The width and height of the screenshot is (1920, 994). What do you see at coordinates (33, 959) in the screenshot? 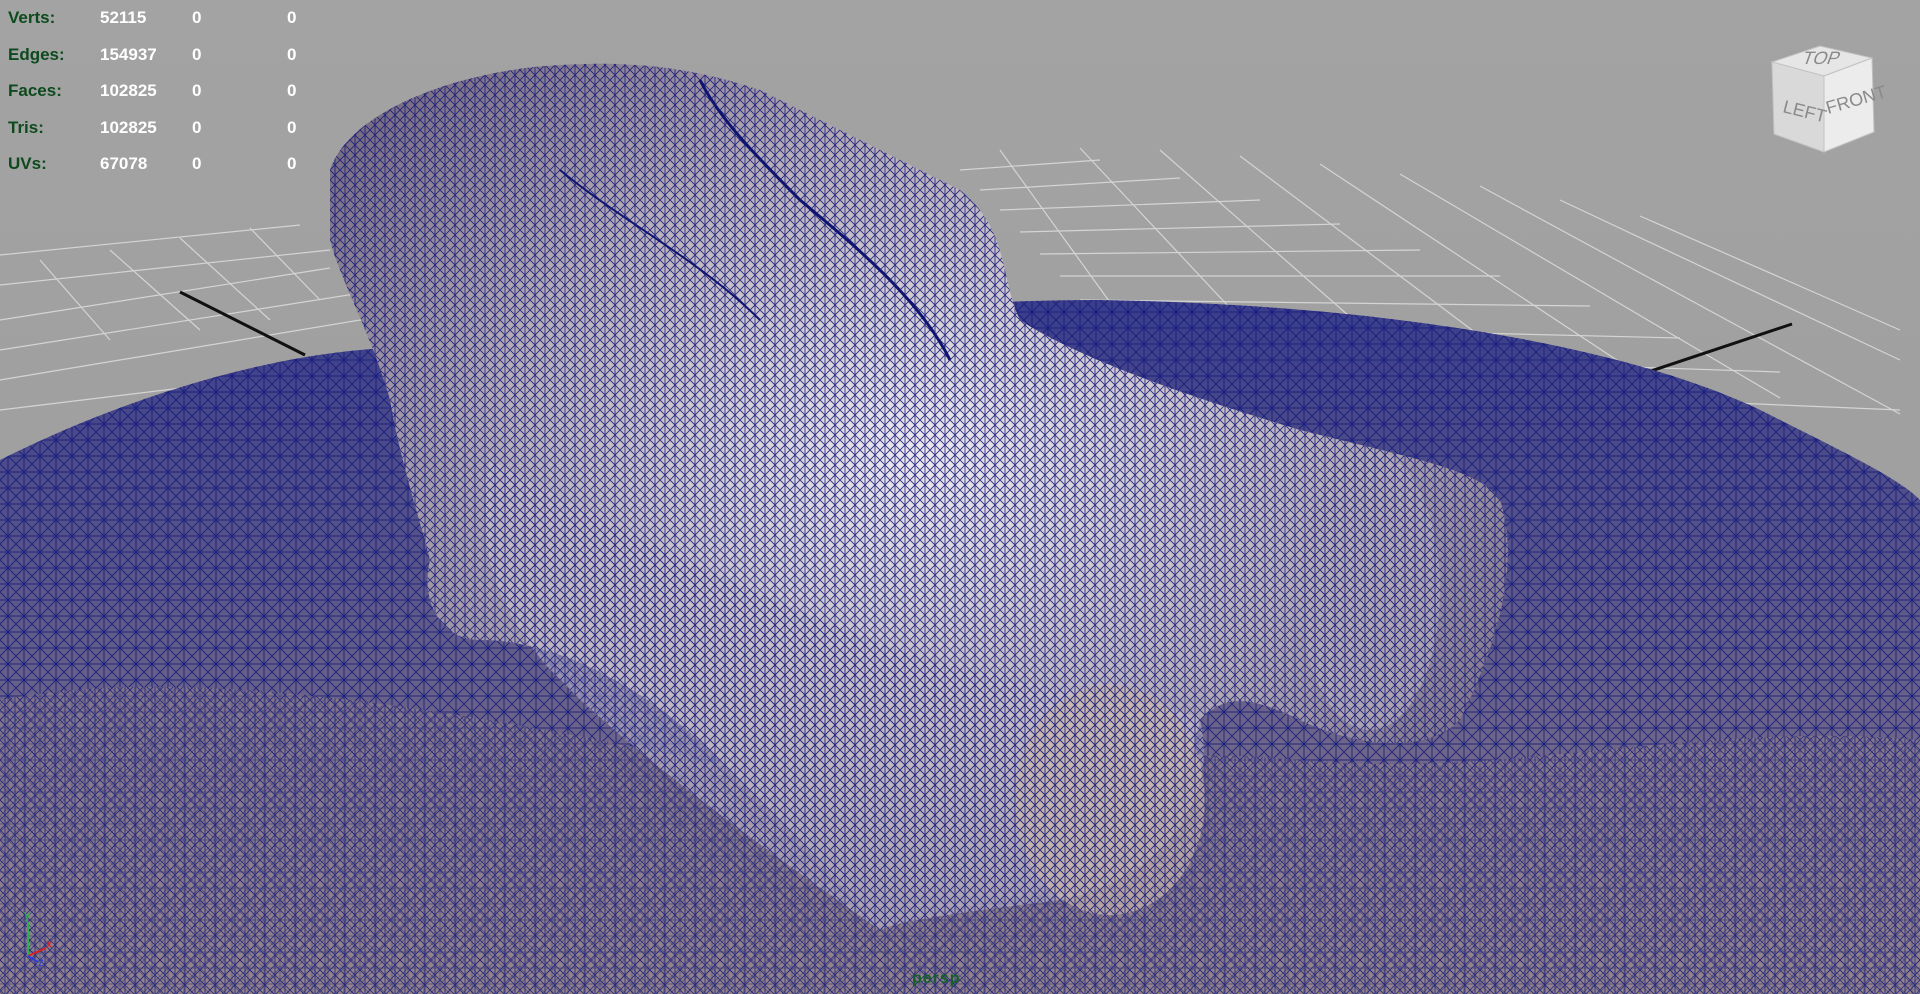
I see `axis-z-line` at bounding box center [33, 959].